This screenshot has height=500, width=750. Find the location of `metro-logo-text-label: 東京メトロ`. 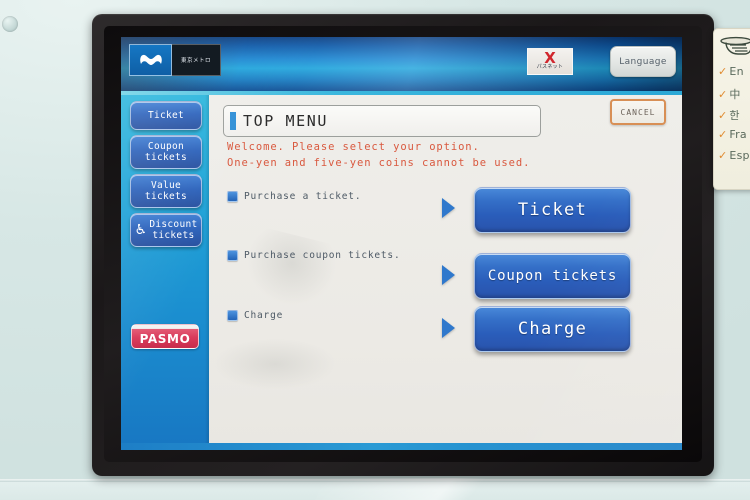

metro-logo-text-label: 東京メトロ is located at coordinates (195, 61).